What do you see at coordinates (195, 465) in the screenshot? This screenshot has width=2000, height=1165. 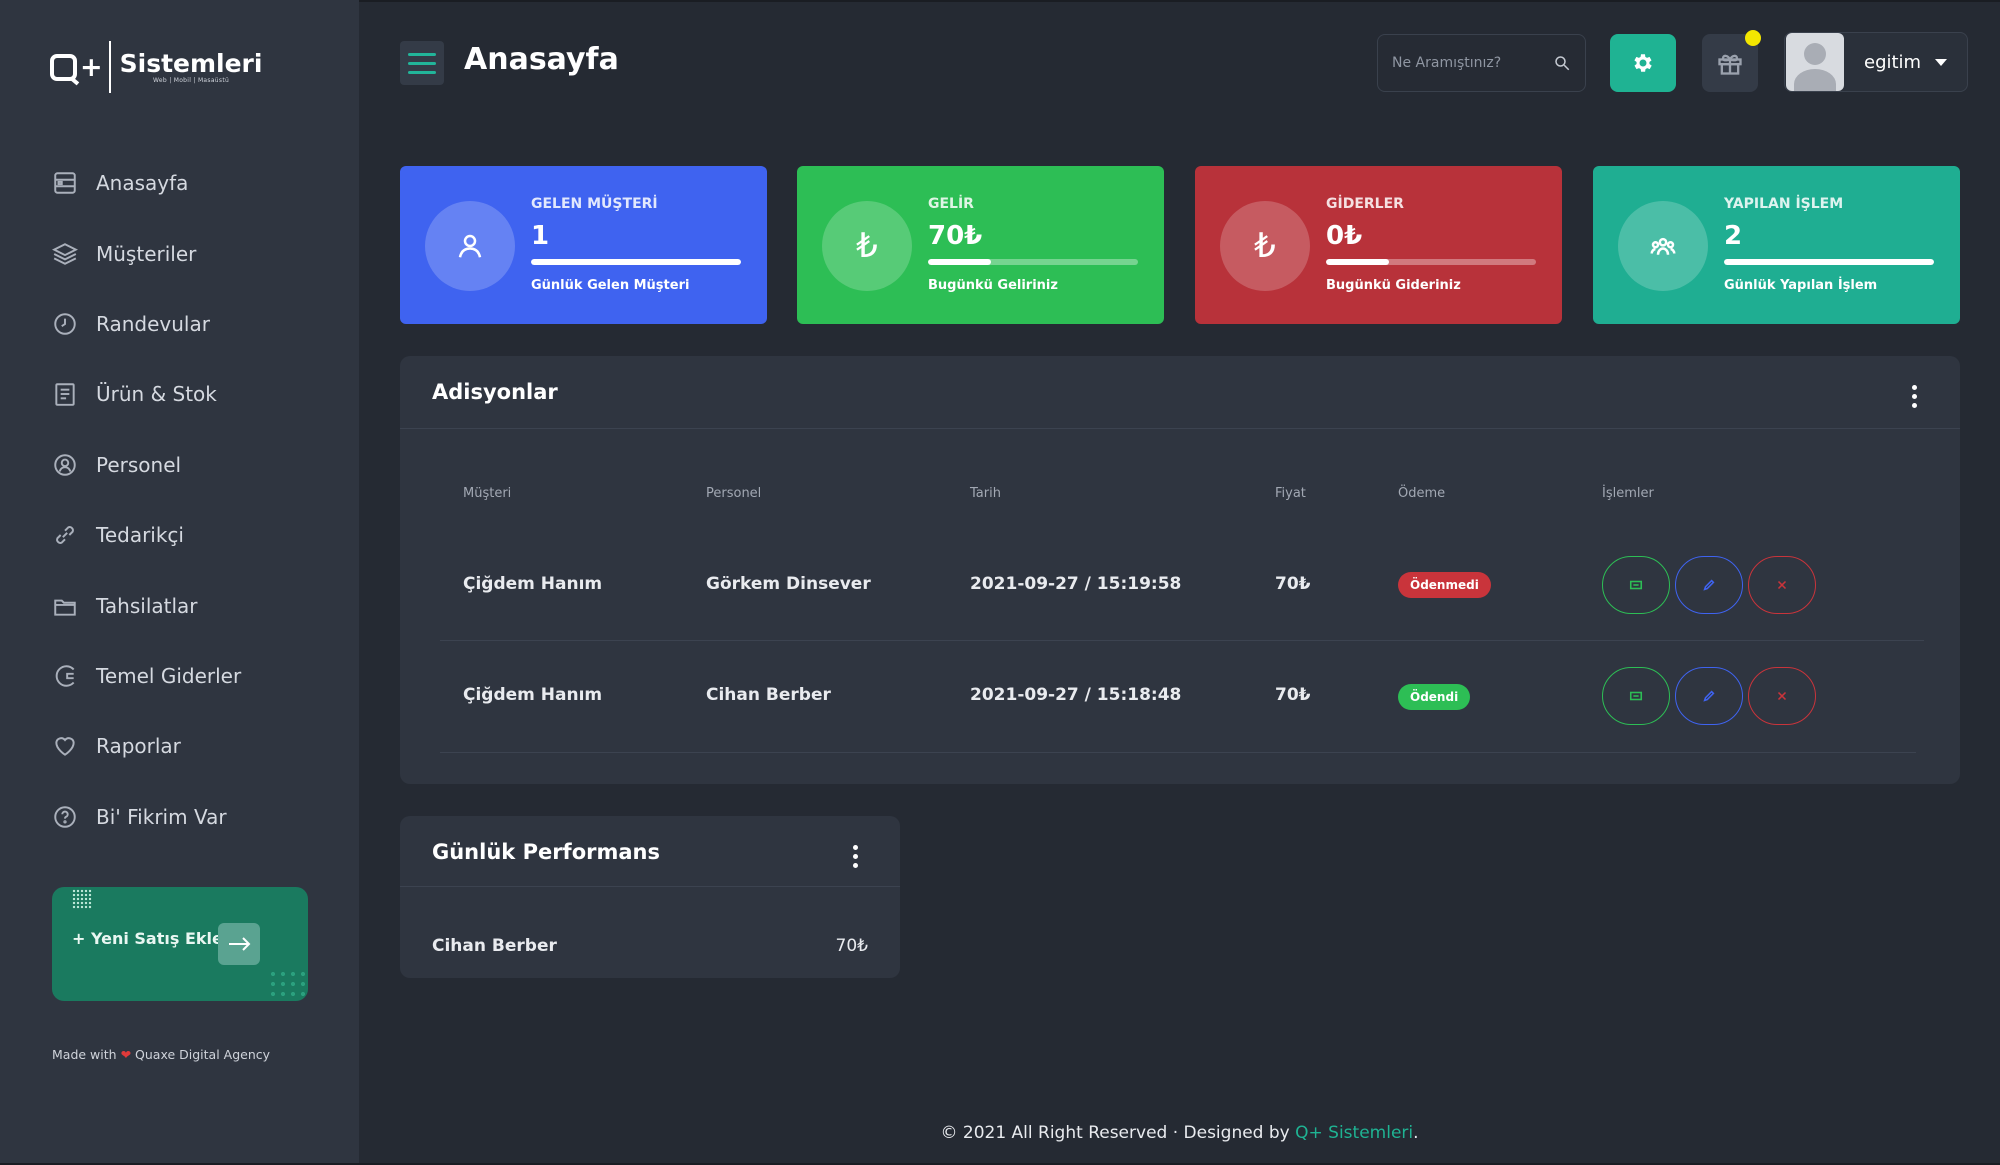 I see `sidebar-item-personel: Personel` at bounding box center [195, 465].